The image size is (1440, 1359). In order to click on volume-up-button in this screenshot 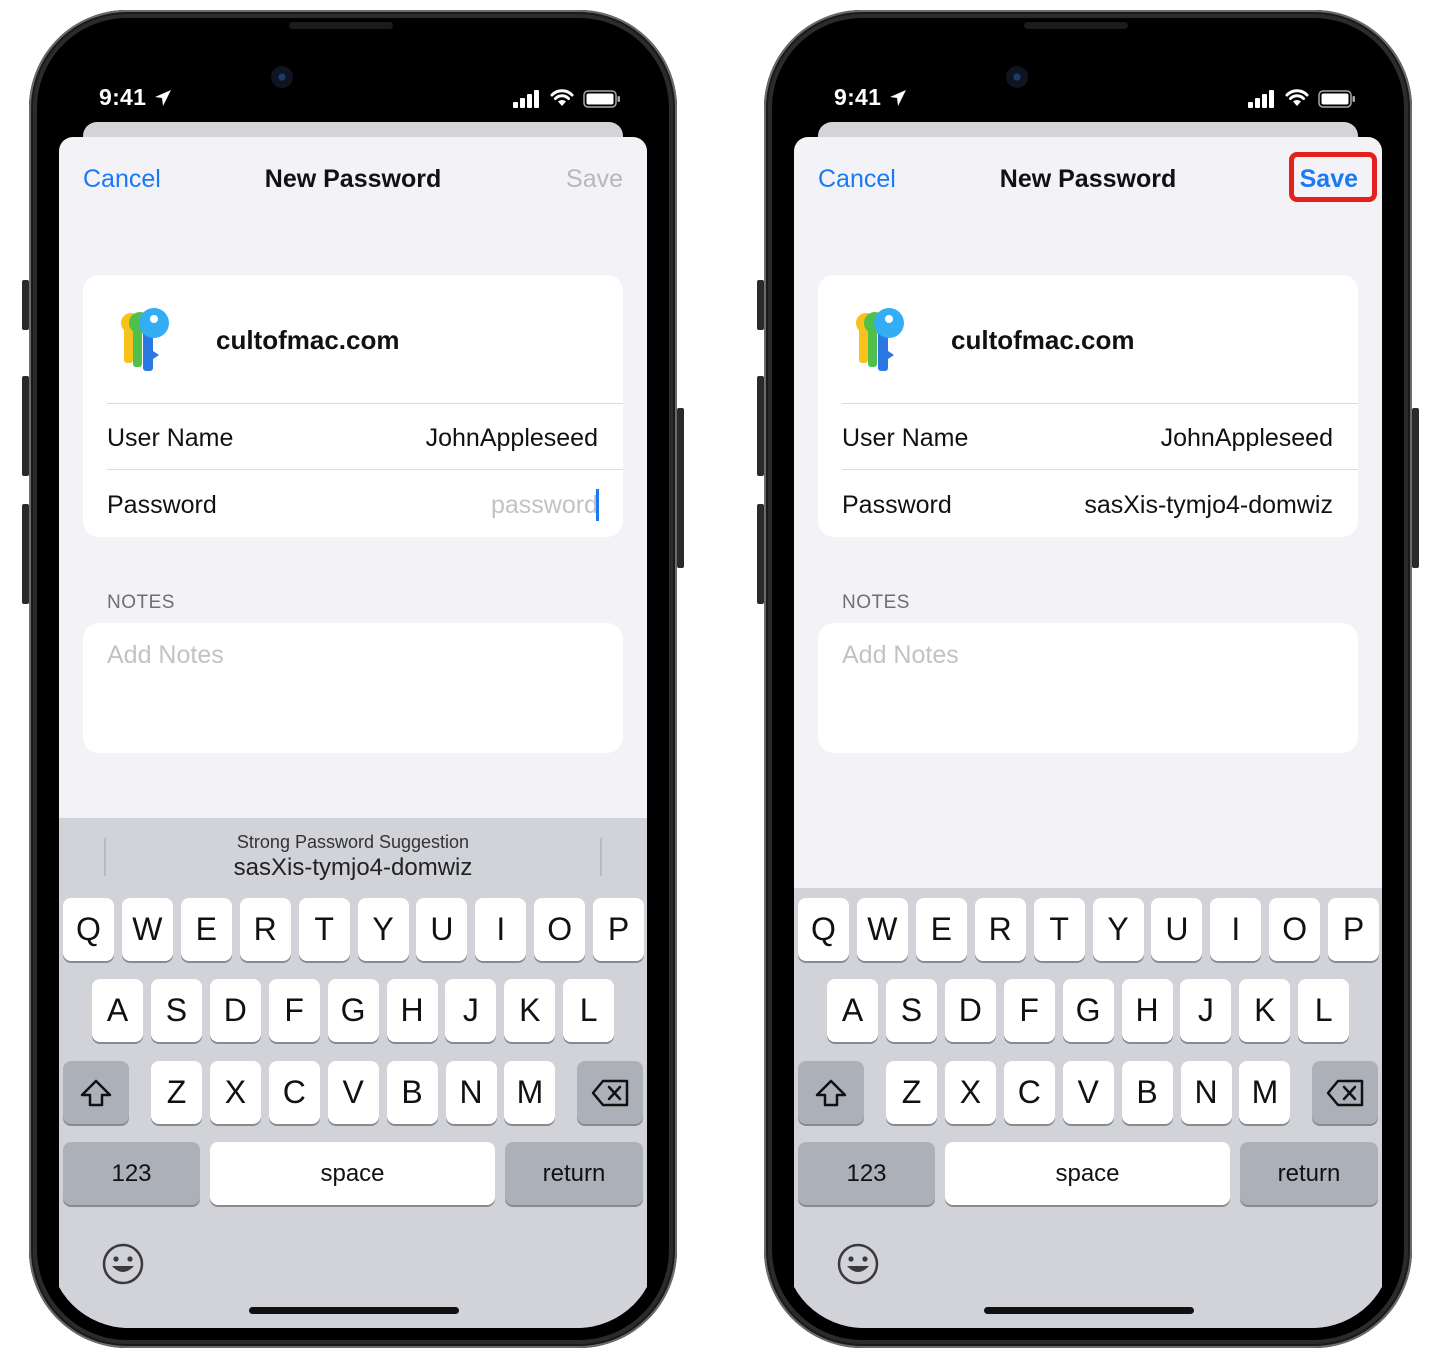, I will do `click(25, 426)`.